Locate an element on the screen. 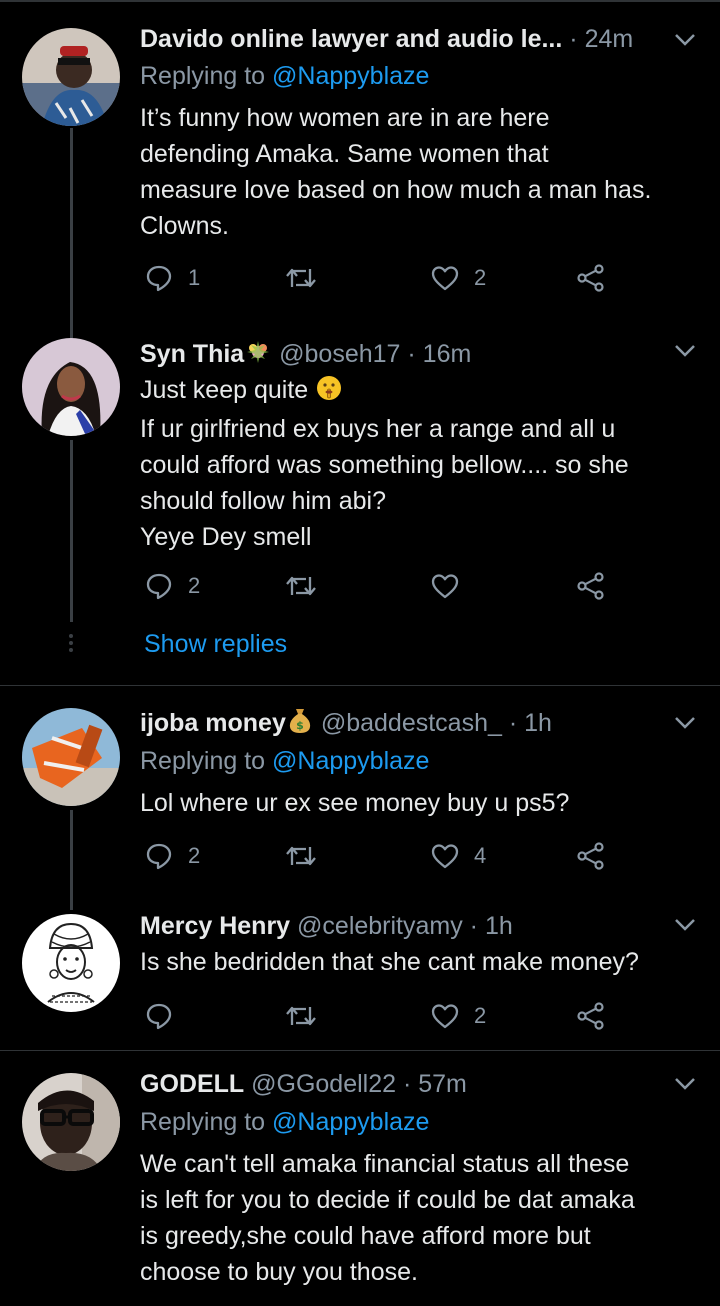 The width and height of the screenshot is (720, 1306). money-bag-icon: $ is located at coordinates (300, 723).